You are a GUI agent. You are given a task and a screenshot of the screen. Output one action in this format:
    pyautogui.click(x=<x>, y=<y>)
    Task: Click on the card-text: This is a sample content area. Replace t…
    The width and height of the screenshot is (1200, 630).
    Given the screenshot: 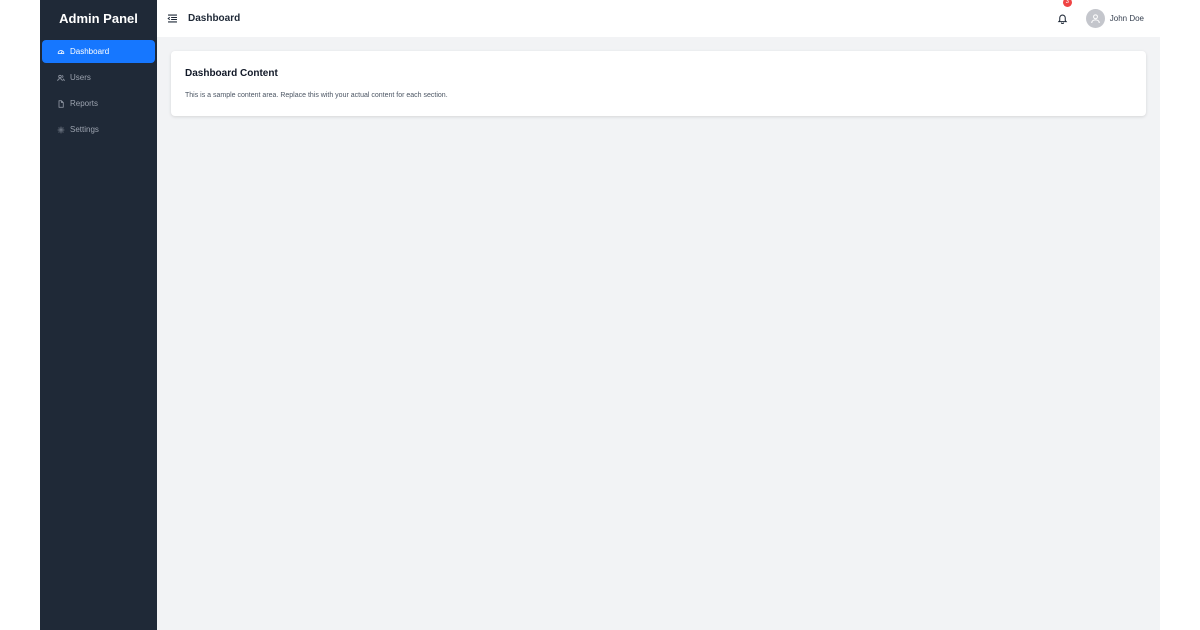 What is the action you would take?
    pyautogui.click(x=316, y=95)
    